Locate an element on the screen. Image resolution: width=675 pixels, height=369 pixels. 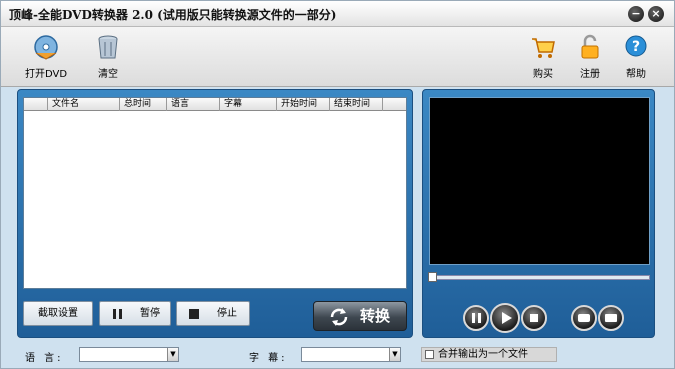
language-select: ▼ is located at coordinates (129, 354).